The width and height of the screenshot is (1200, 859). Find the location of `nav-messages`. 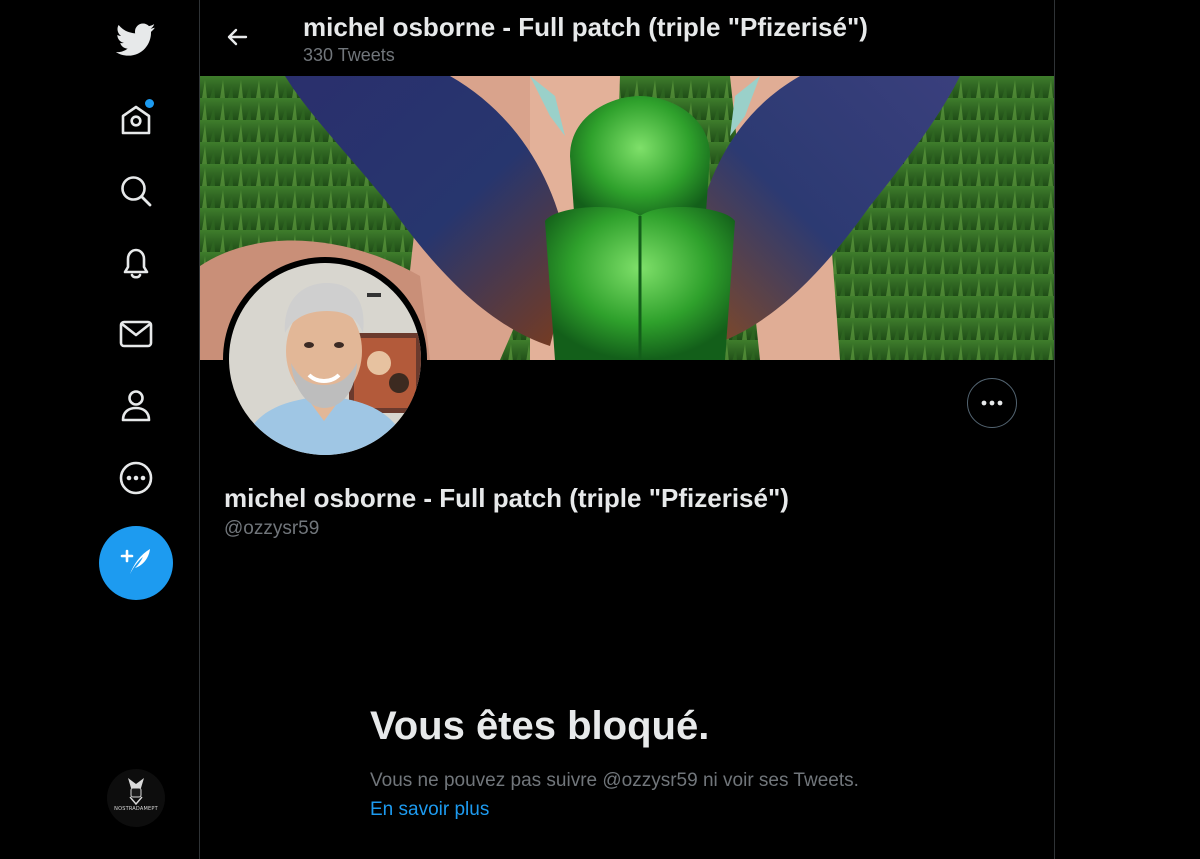

nav-messages is located at coordinates (136, 334).